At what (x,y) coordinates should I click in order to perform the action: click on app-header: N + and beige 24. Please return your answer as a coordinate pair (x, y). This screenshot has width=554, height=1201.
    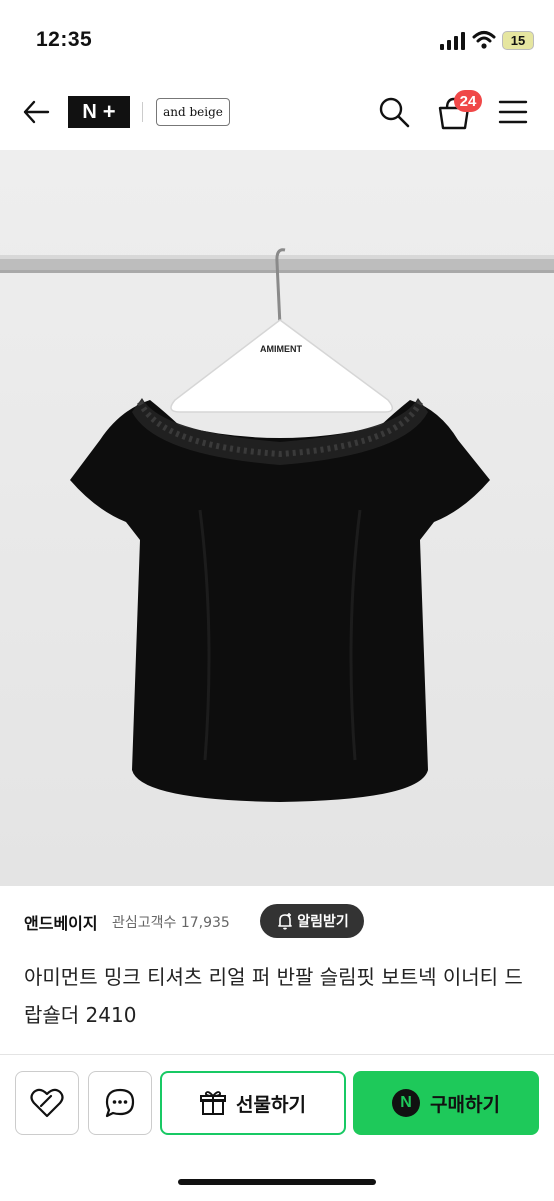
    Looking at the image, I should click on (277, 113).